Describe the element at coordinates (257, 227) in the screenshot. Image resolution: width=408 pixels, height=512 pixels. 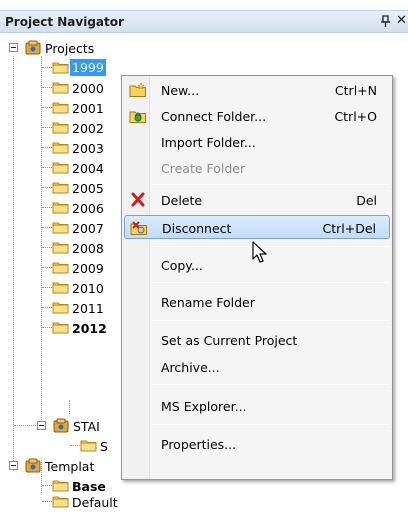
I see `menu-item-disconnect: Disconnect Ctrl+Del` at that location.